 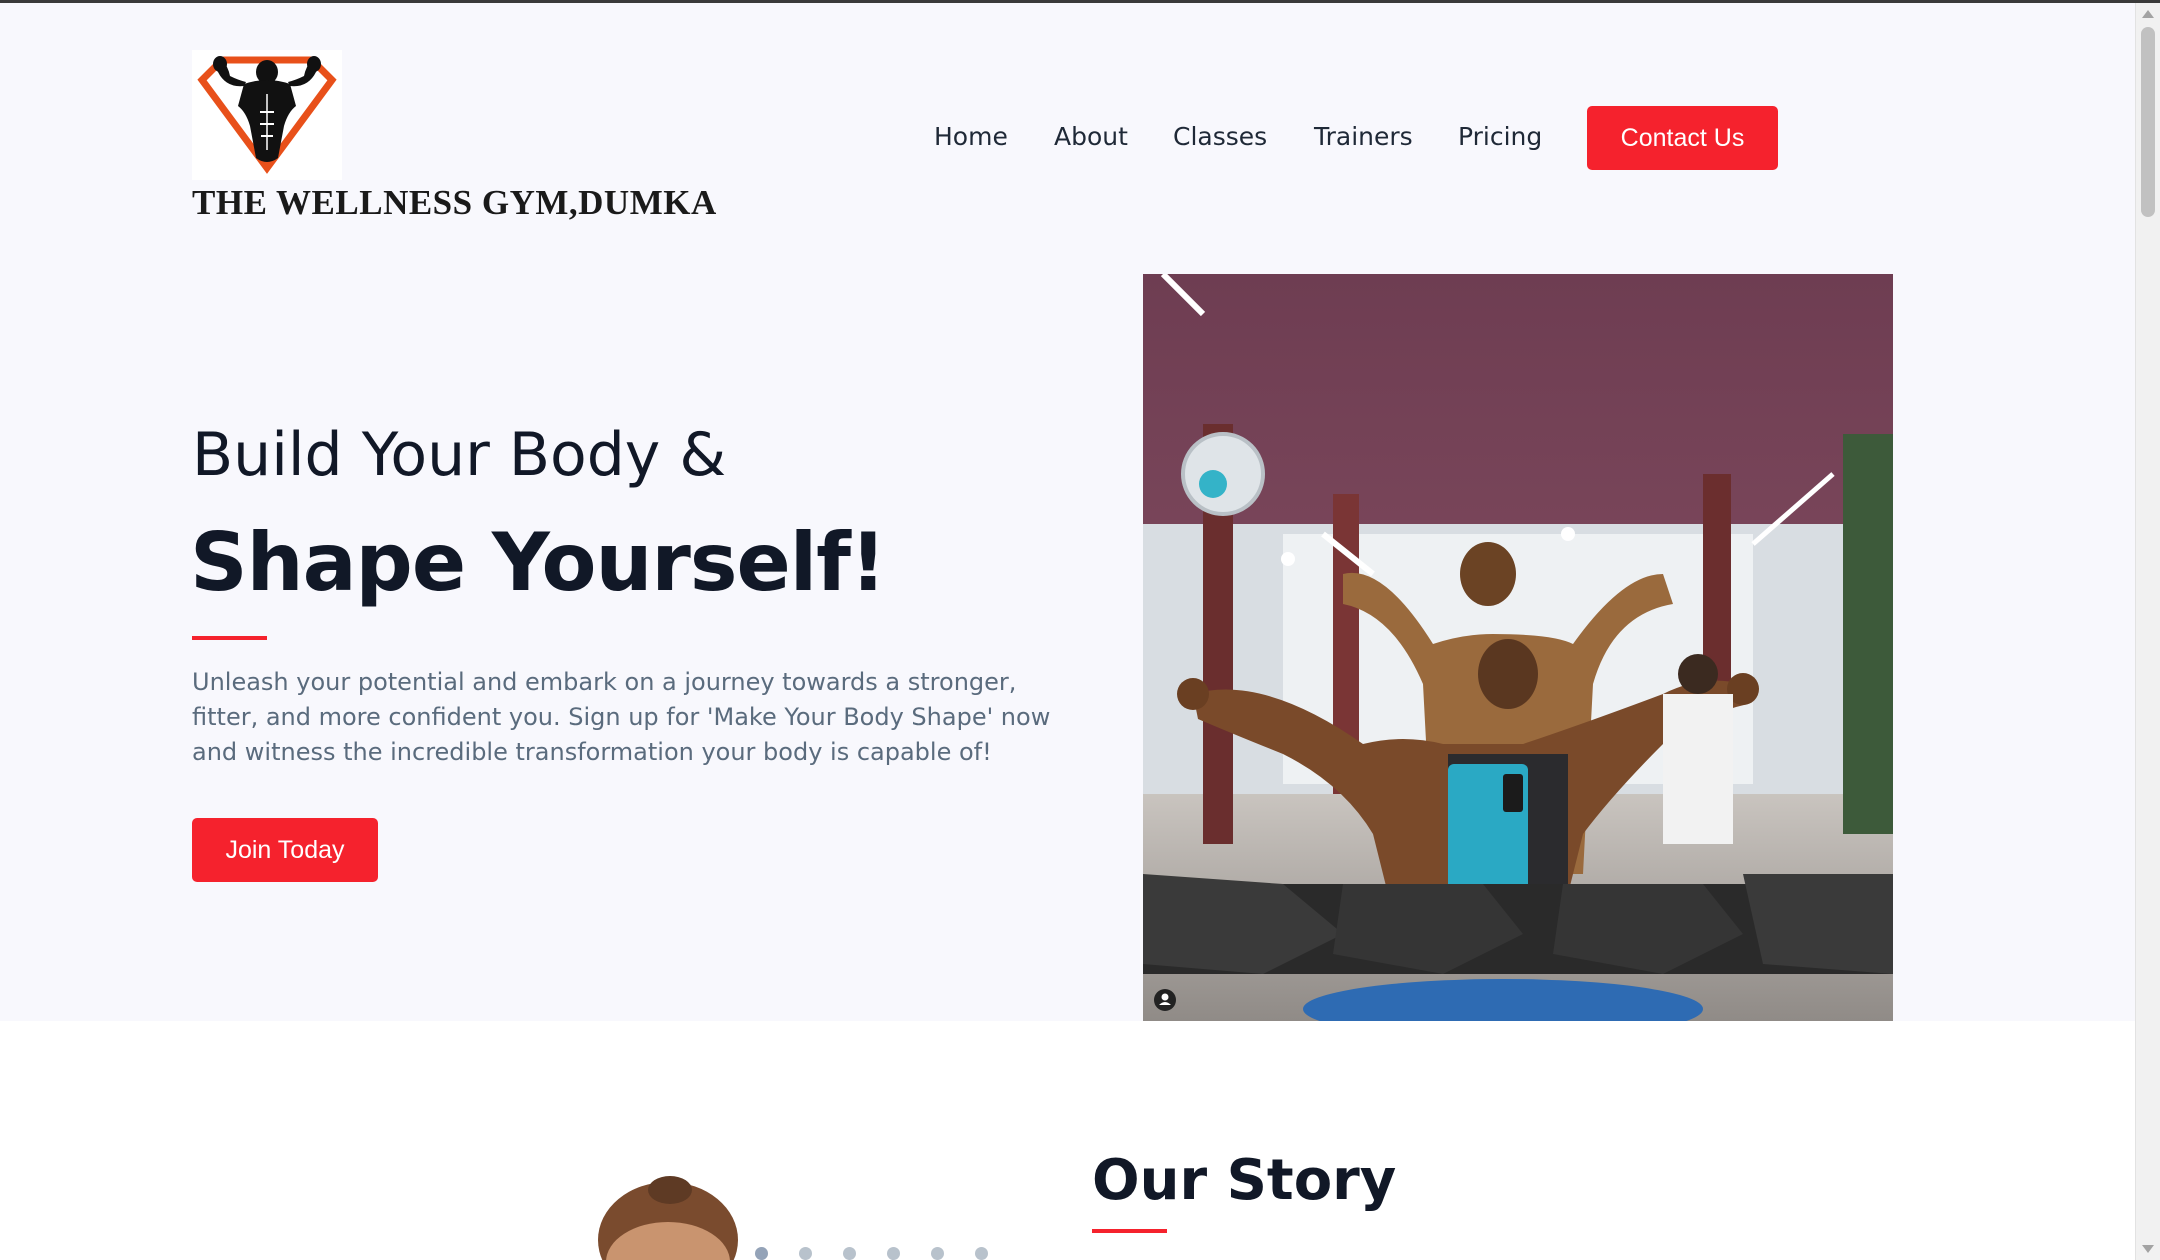 I want to click on story-heading: Our Story, so click(x=1244, y=1180).